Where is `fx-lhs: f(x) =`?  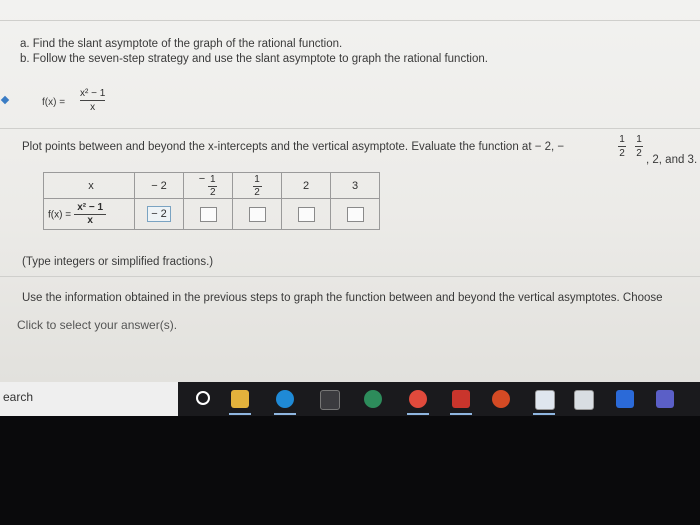
fx-lhs: f(x) = is located at coordinates (60, 214).